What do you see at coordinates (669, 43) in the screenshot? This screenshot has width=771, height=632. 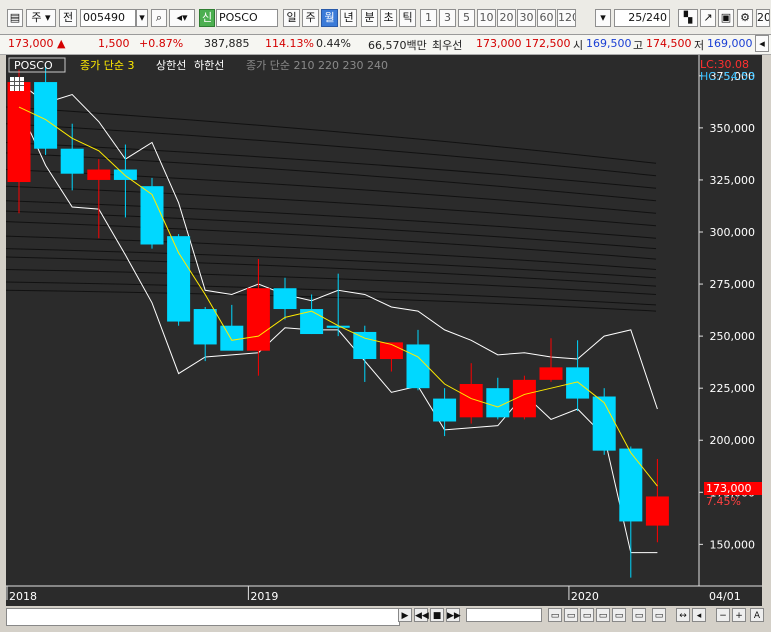 I see `high-price: 174,500` at bounding box center [669, 43].